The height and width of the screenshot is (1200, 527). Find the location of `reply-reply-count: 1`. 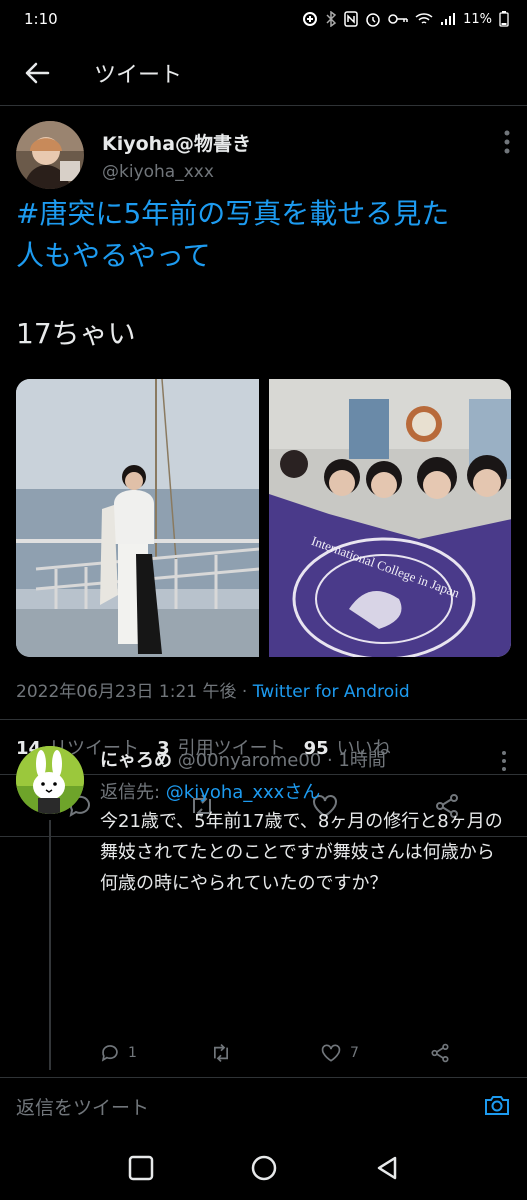

reply-reply-count: 1 is located at coordinates (132, 1053).